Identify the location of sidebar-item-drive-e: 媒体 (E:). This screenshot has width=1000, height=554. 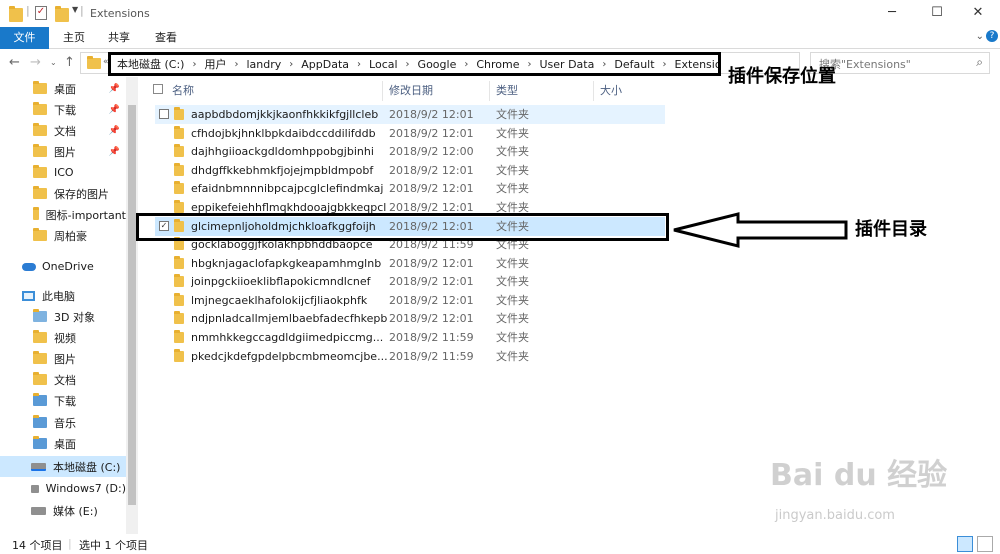
(63, 510).